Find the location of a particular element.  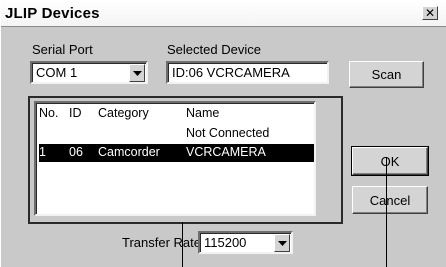

row-category: Camcorder is located at coordinates (129, 152).